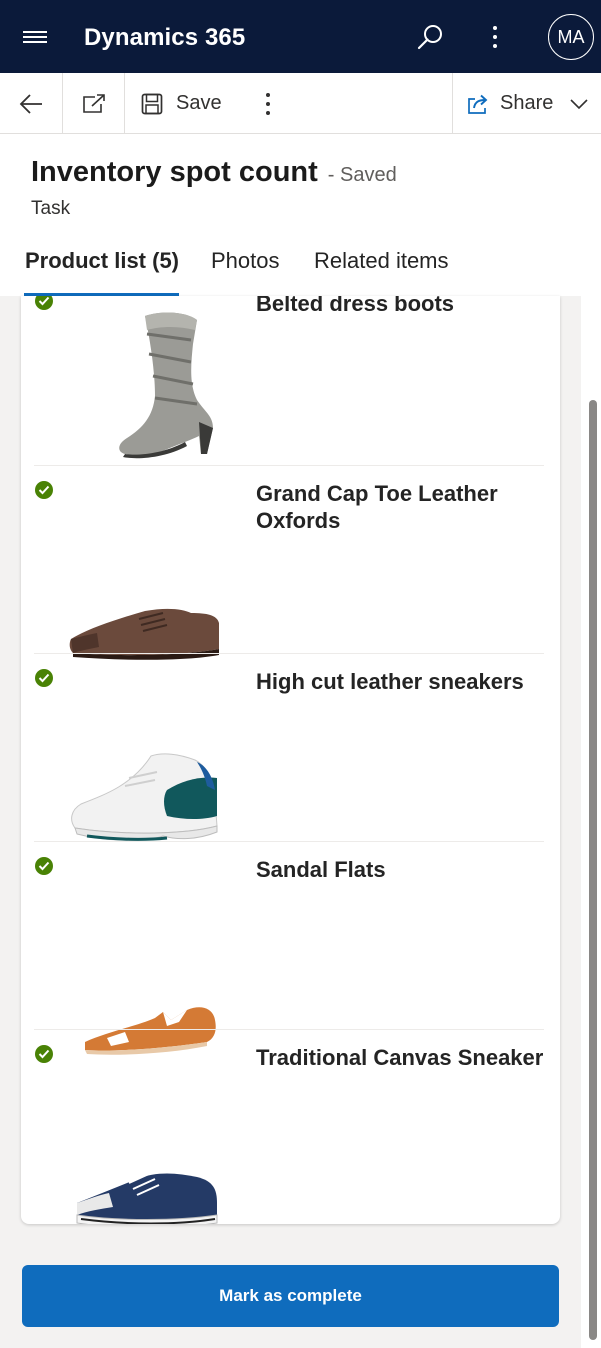 The width and height of the screenshot is (601, 1348). What do you see at coordinates (101, 271) in the screenshot?
I see `tab-product-list: Product list (5)` at bounding box center [101, 271].